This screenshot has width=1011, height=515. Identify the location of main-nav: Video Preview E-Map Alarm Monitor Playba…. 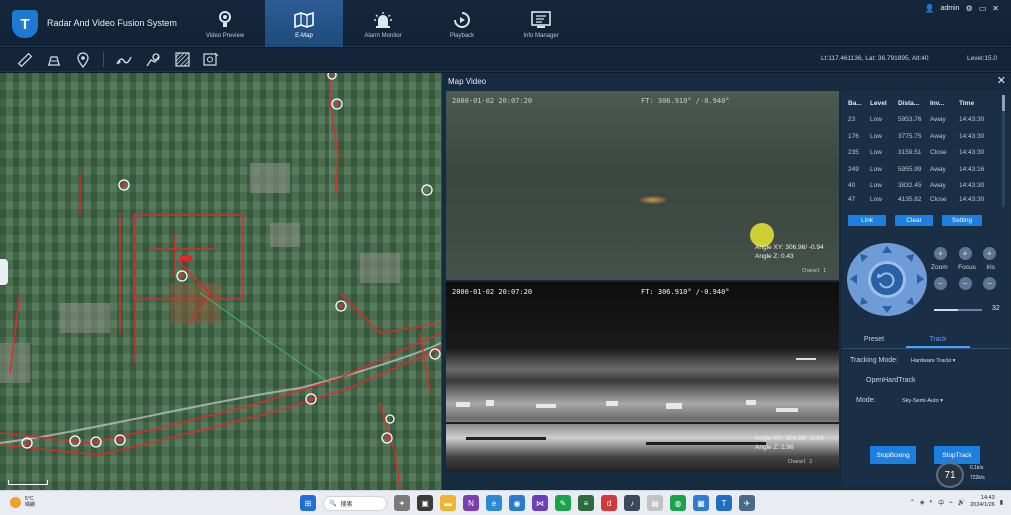
(383, 23).